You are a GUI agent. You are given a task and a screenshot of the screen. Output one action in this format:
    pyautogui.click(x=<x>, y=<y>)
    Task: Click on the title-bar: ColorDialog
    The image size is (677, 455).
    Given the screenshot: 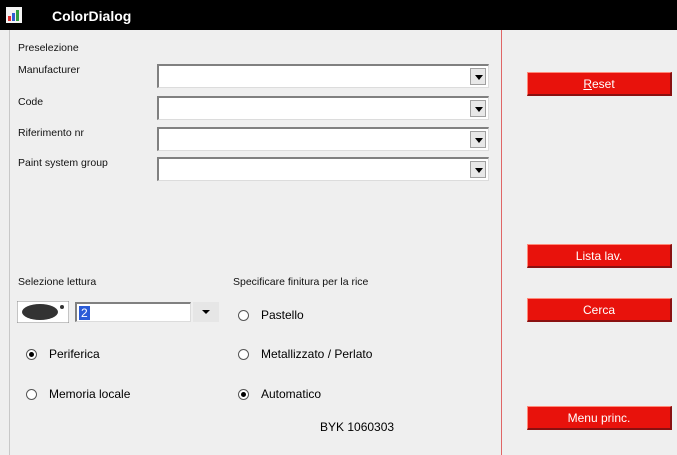 What is the action you would take?
    pyautogui.click(x=338, y=15)
    